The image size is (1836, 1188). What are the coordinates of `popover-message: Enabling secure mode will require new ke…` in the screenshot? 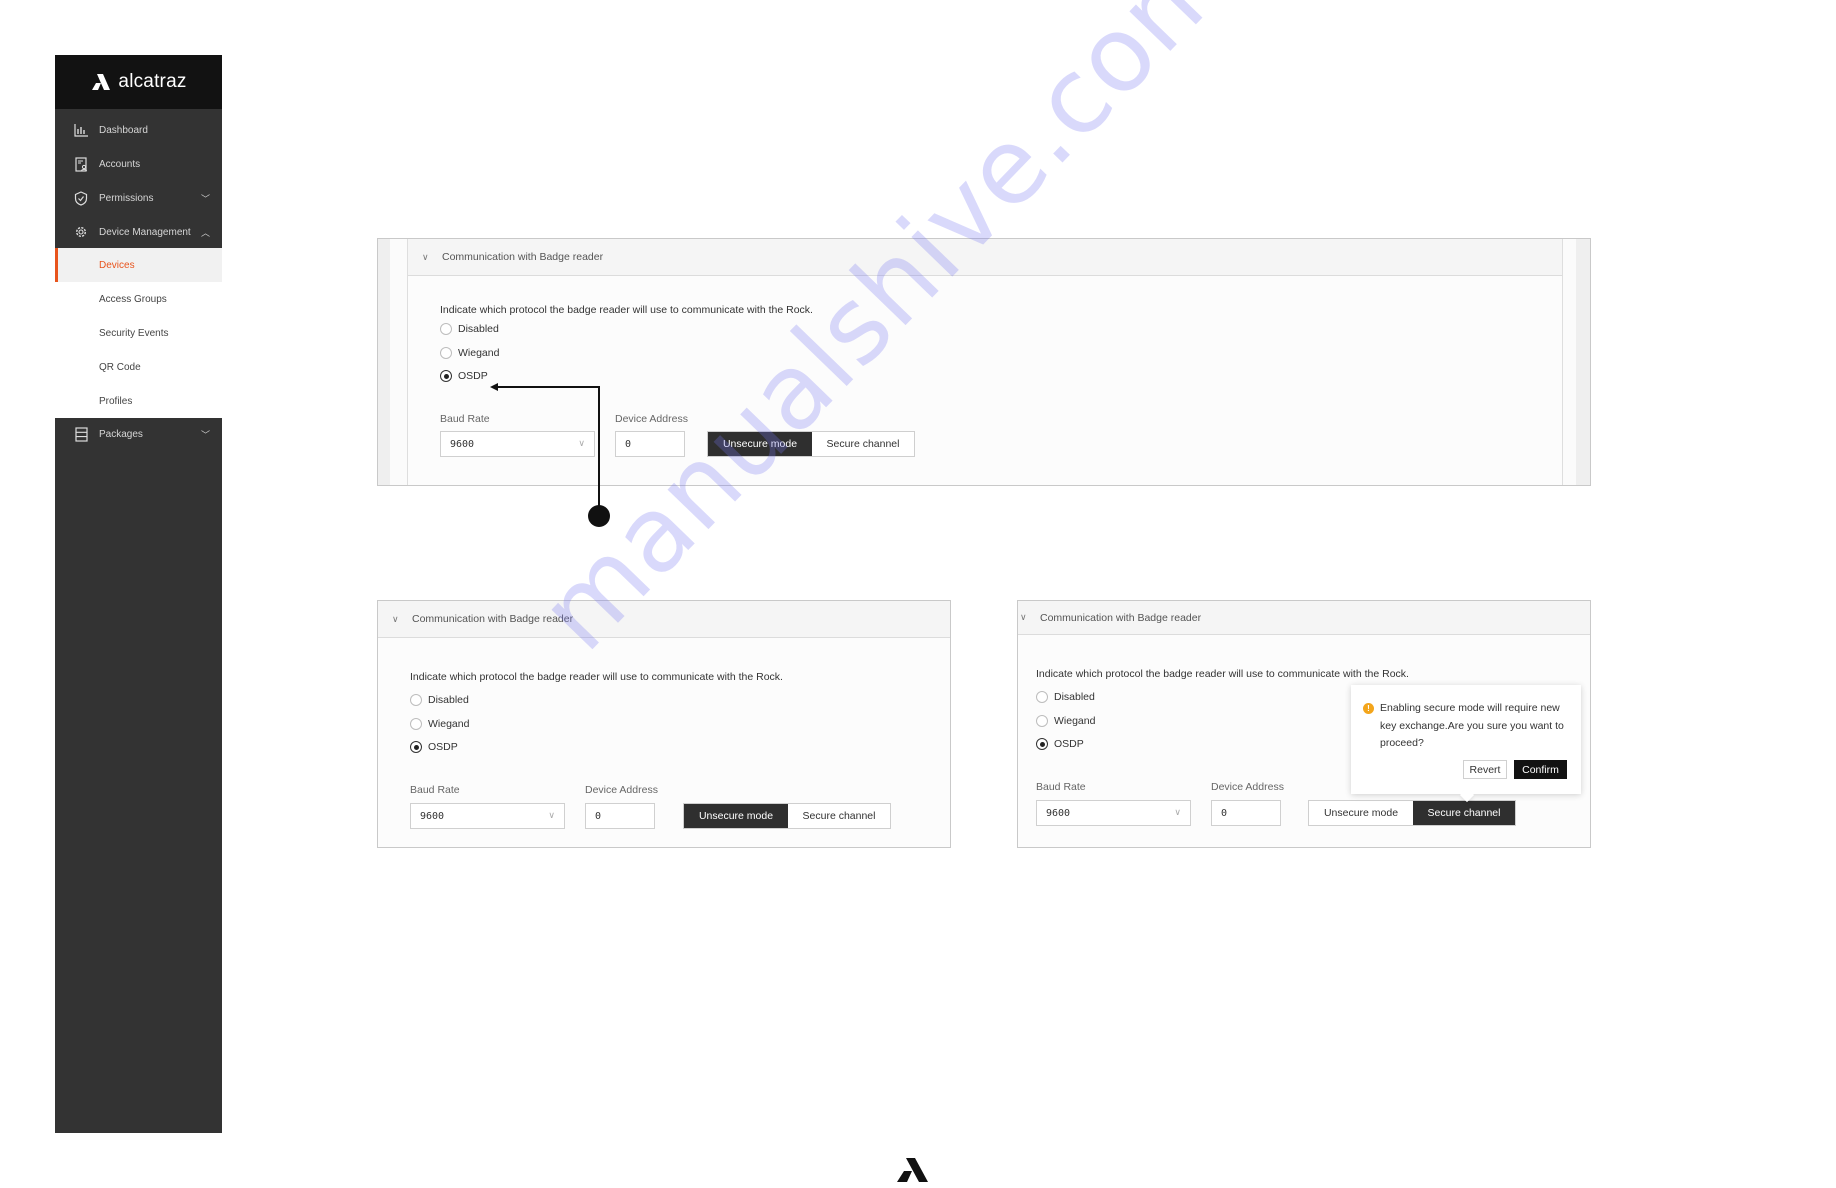 It's located at (1472, 725).